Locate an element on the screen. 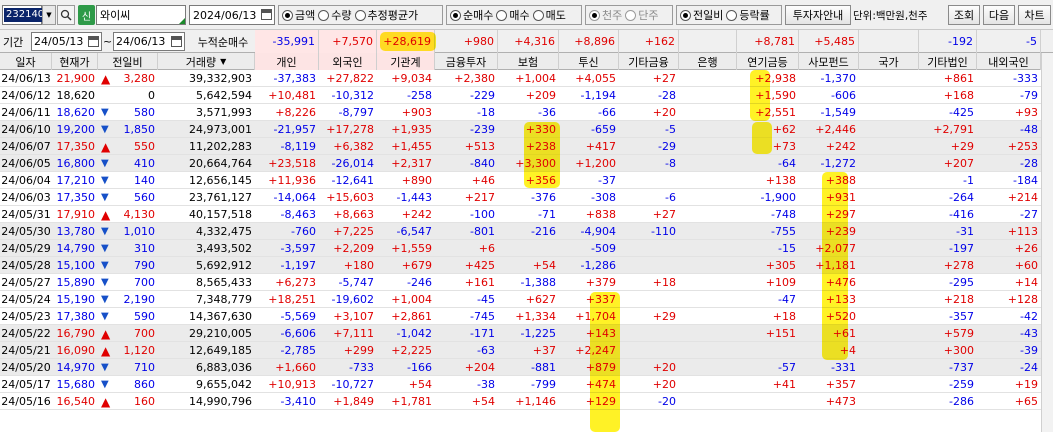 Image resolution: width=1053 pixels, height=432 pixels. column-header-pef: 사모펀드 is located at coordinates (829, 61).